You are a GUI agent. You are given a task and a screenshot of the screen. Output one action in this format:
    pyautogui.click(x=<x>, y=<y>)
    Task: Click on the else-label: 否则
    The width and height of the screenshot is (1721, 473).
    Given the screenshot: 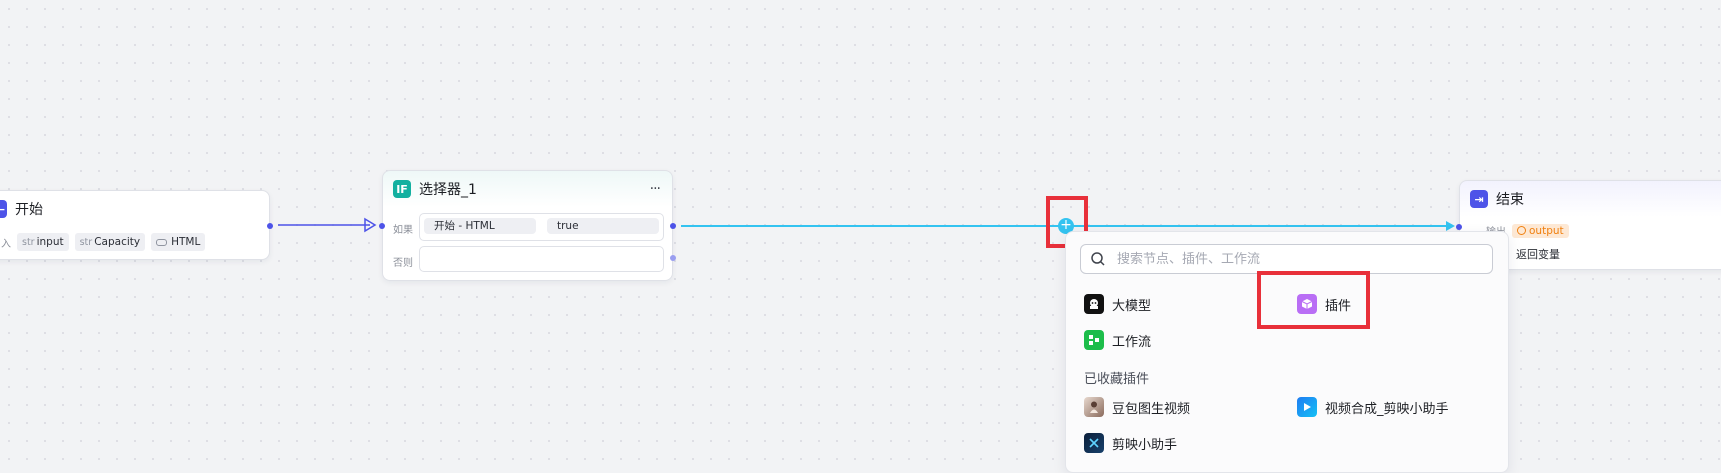 What is the action you would take?
    pyautogui.click(x=403, y=263)
    